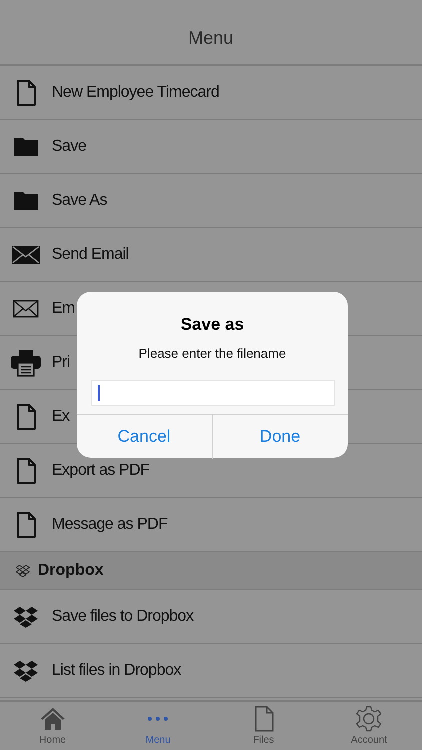  I want to click on tab: Files, so click(263, 726).